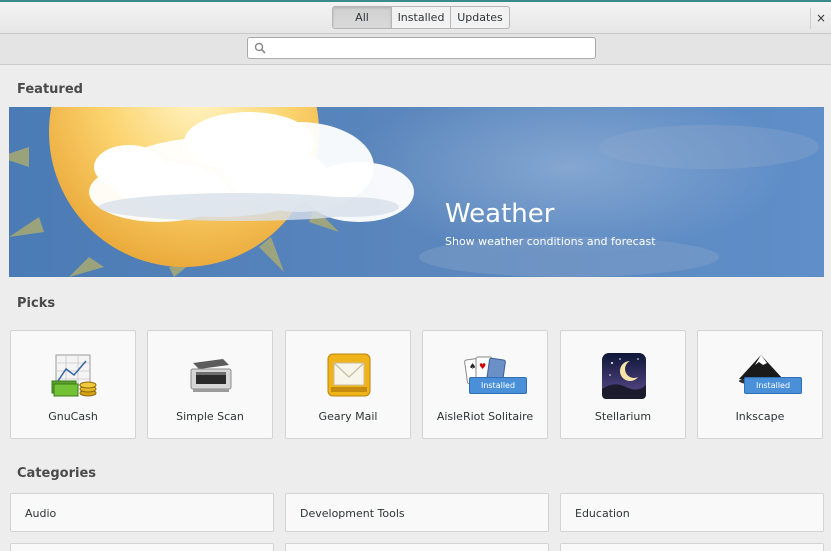 The height and width of the screenshot is (551, 831). Describe the element at coordinates (74, 375) in the screenshot. I see `gnucash-icon` at that location.